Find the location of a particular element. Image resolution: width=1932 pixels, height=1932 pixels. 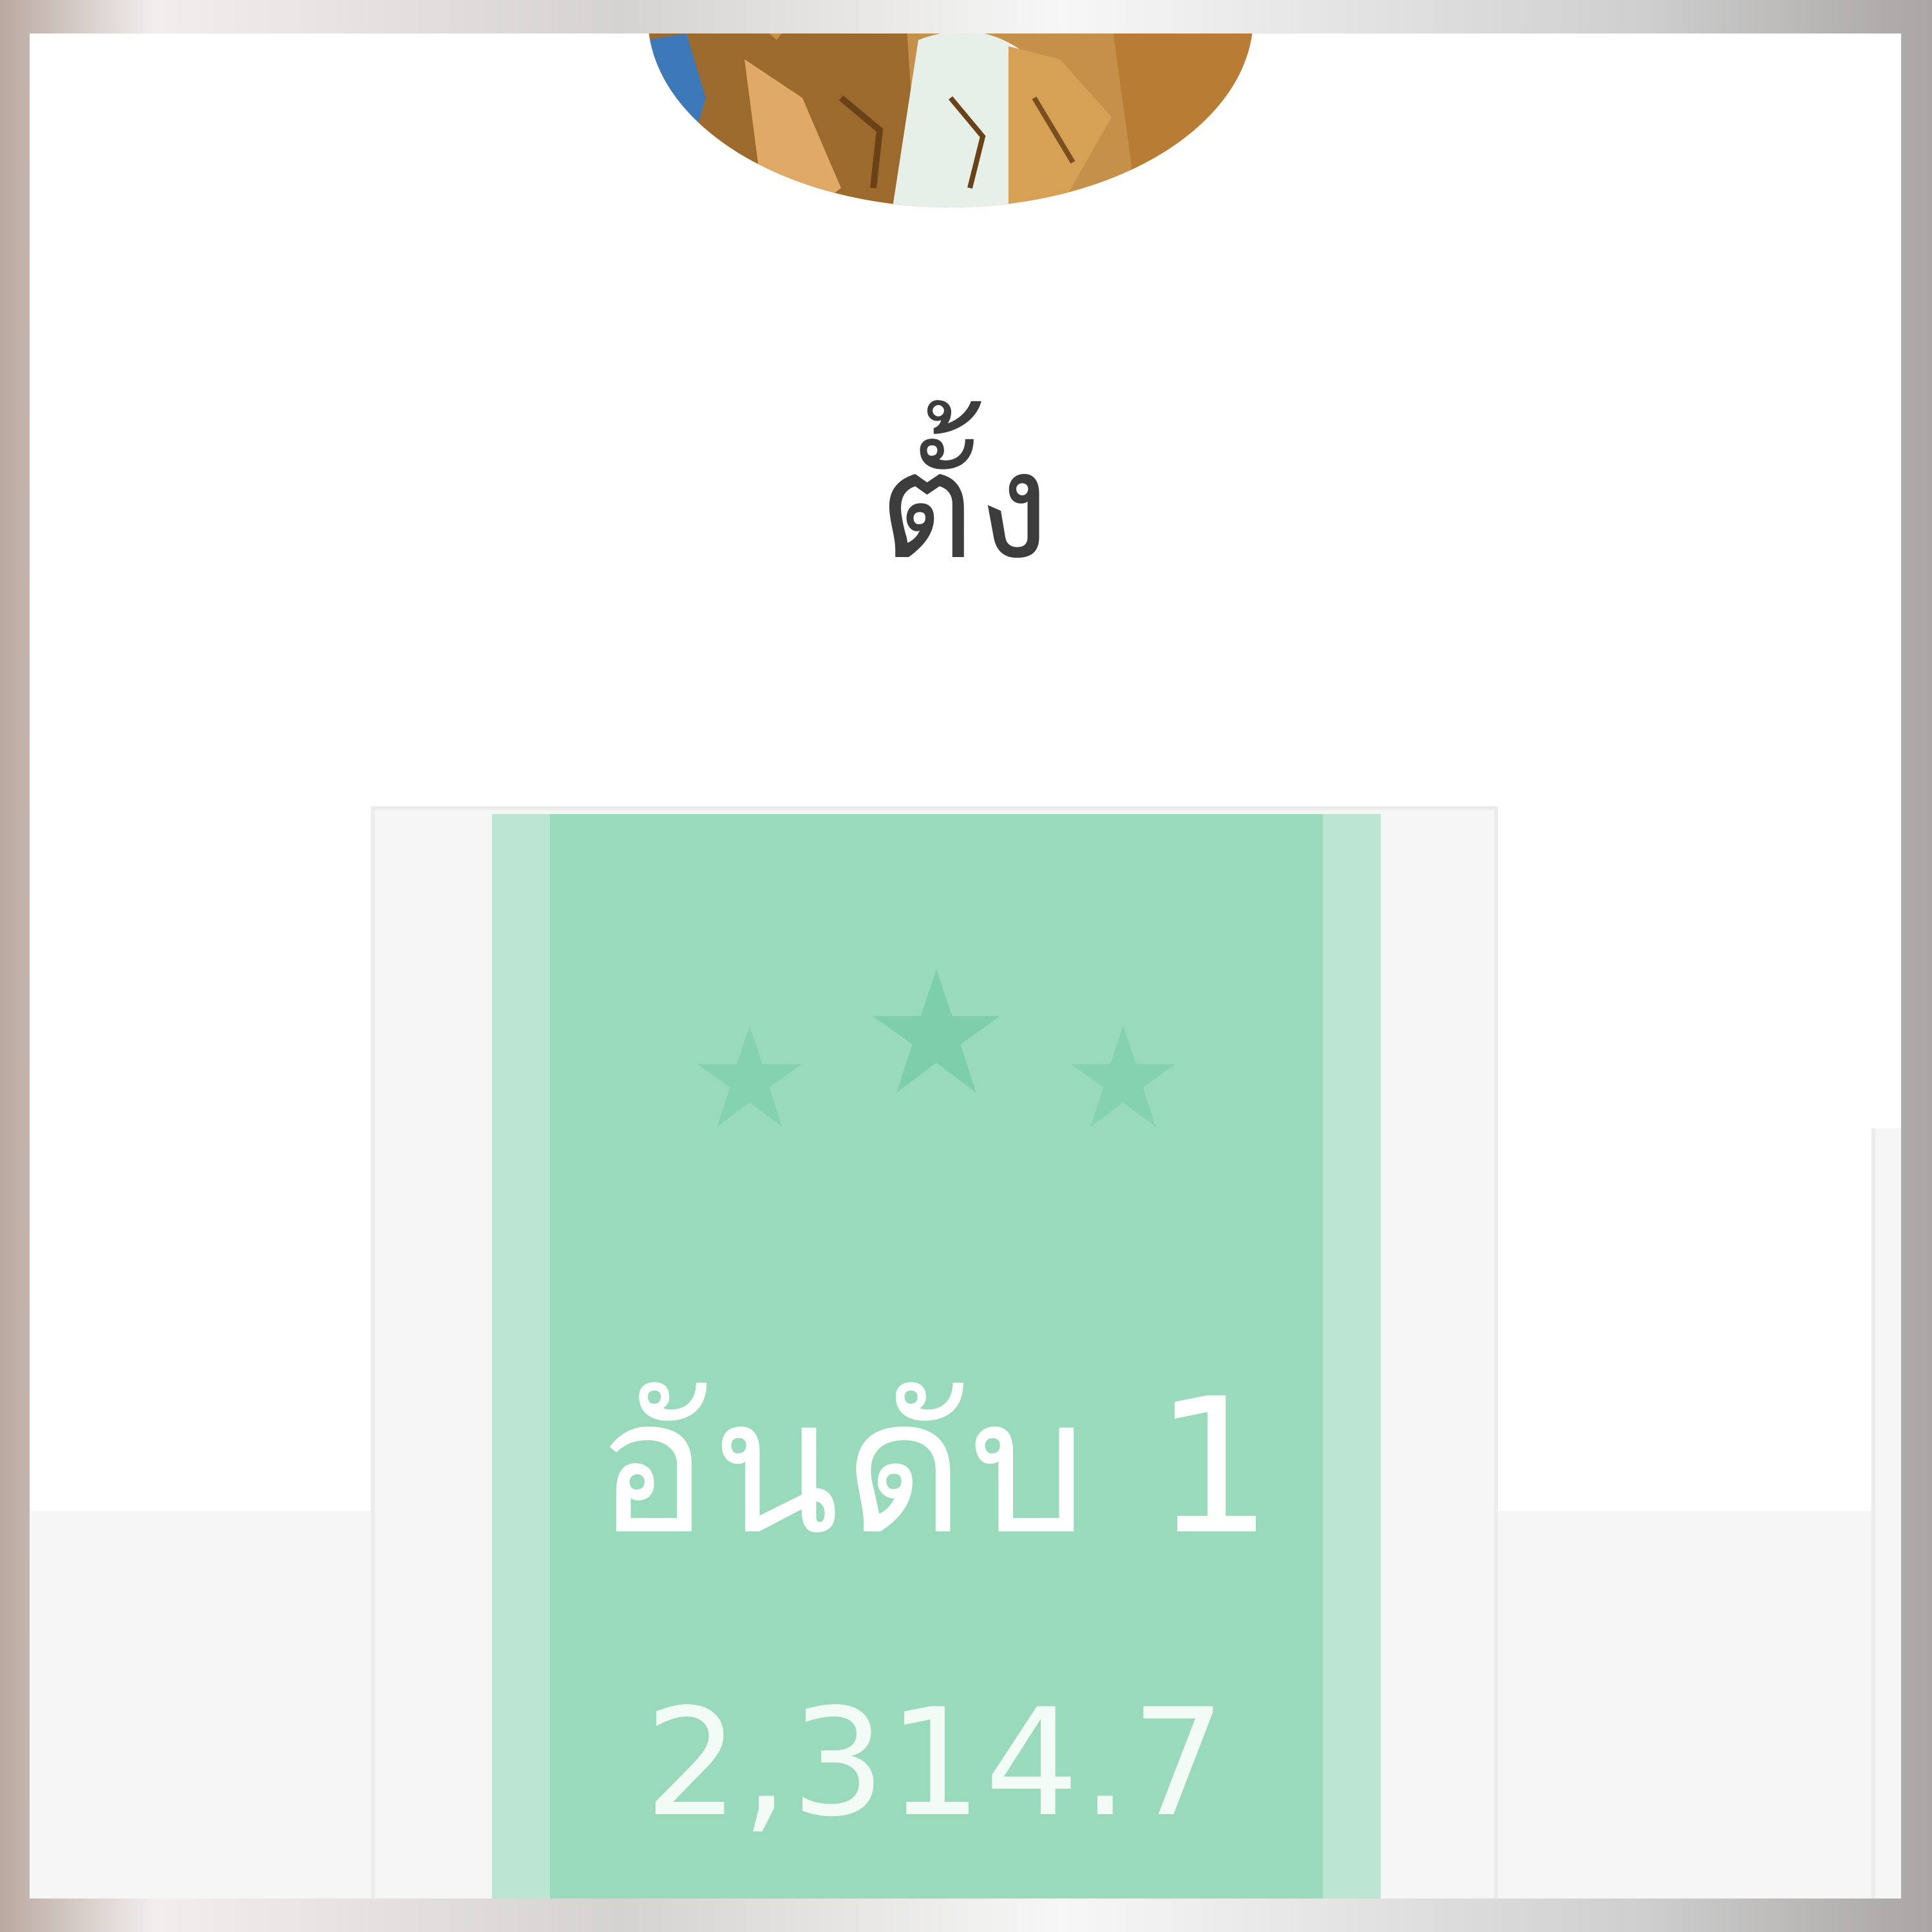

user-avatar is located at coordinates (950, 120).